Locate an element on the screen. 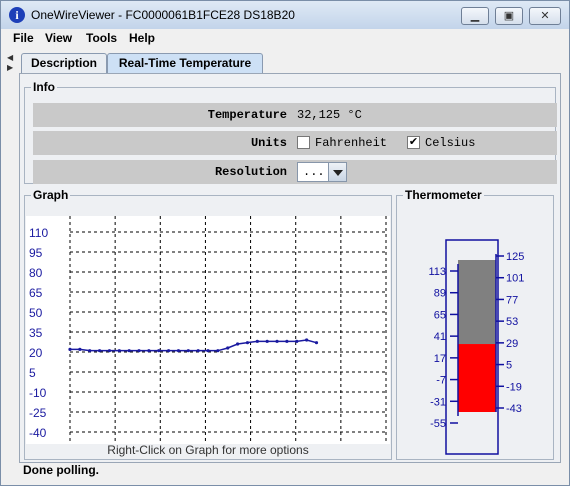 Image resolution: width=570 pixels, height=486 pixels. celsius-tick-label: 101 is located at coordinates (515, 279).